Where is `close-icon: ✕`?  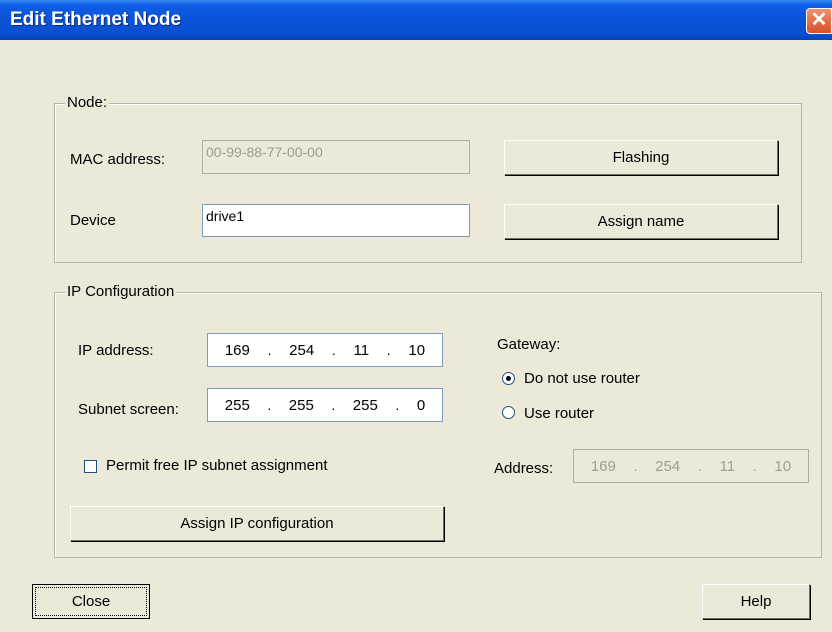 close-icon: ✕ is located at coordinates (819, 20).